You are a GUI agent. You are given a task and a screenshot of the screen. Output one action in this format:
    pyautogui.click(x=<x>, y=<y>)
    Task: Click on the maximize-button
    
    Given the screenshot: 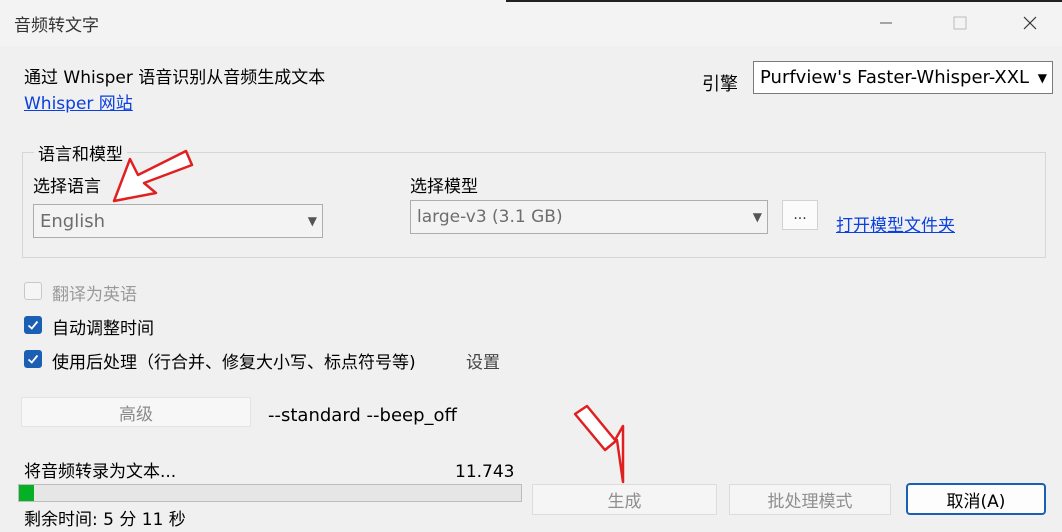 What is the action you would take?
    pyautogui.click(x=960, y=23)
    